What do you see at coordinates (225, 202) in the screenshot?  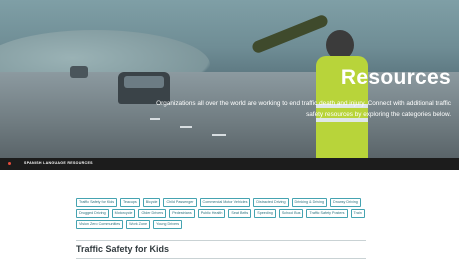 I see `category-button: Commercial Motor Vehicles` at bounding box center [225, 202].